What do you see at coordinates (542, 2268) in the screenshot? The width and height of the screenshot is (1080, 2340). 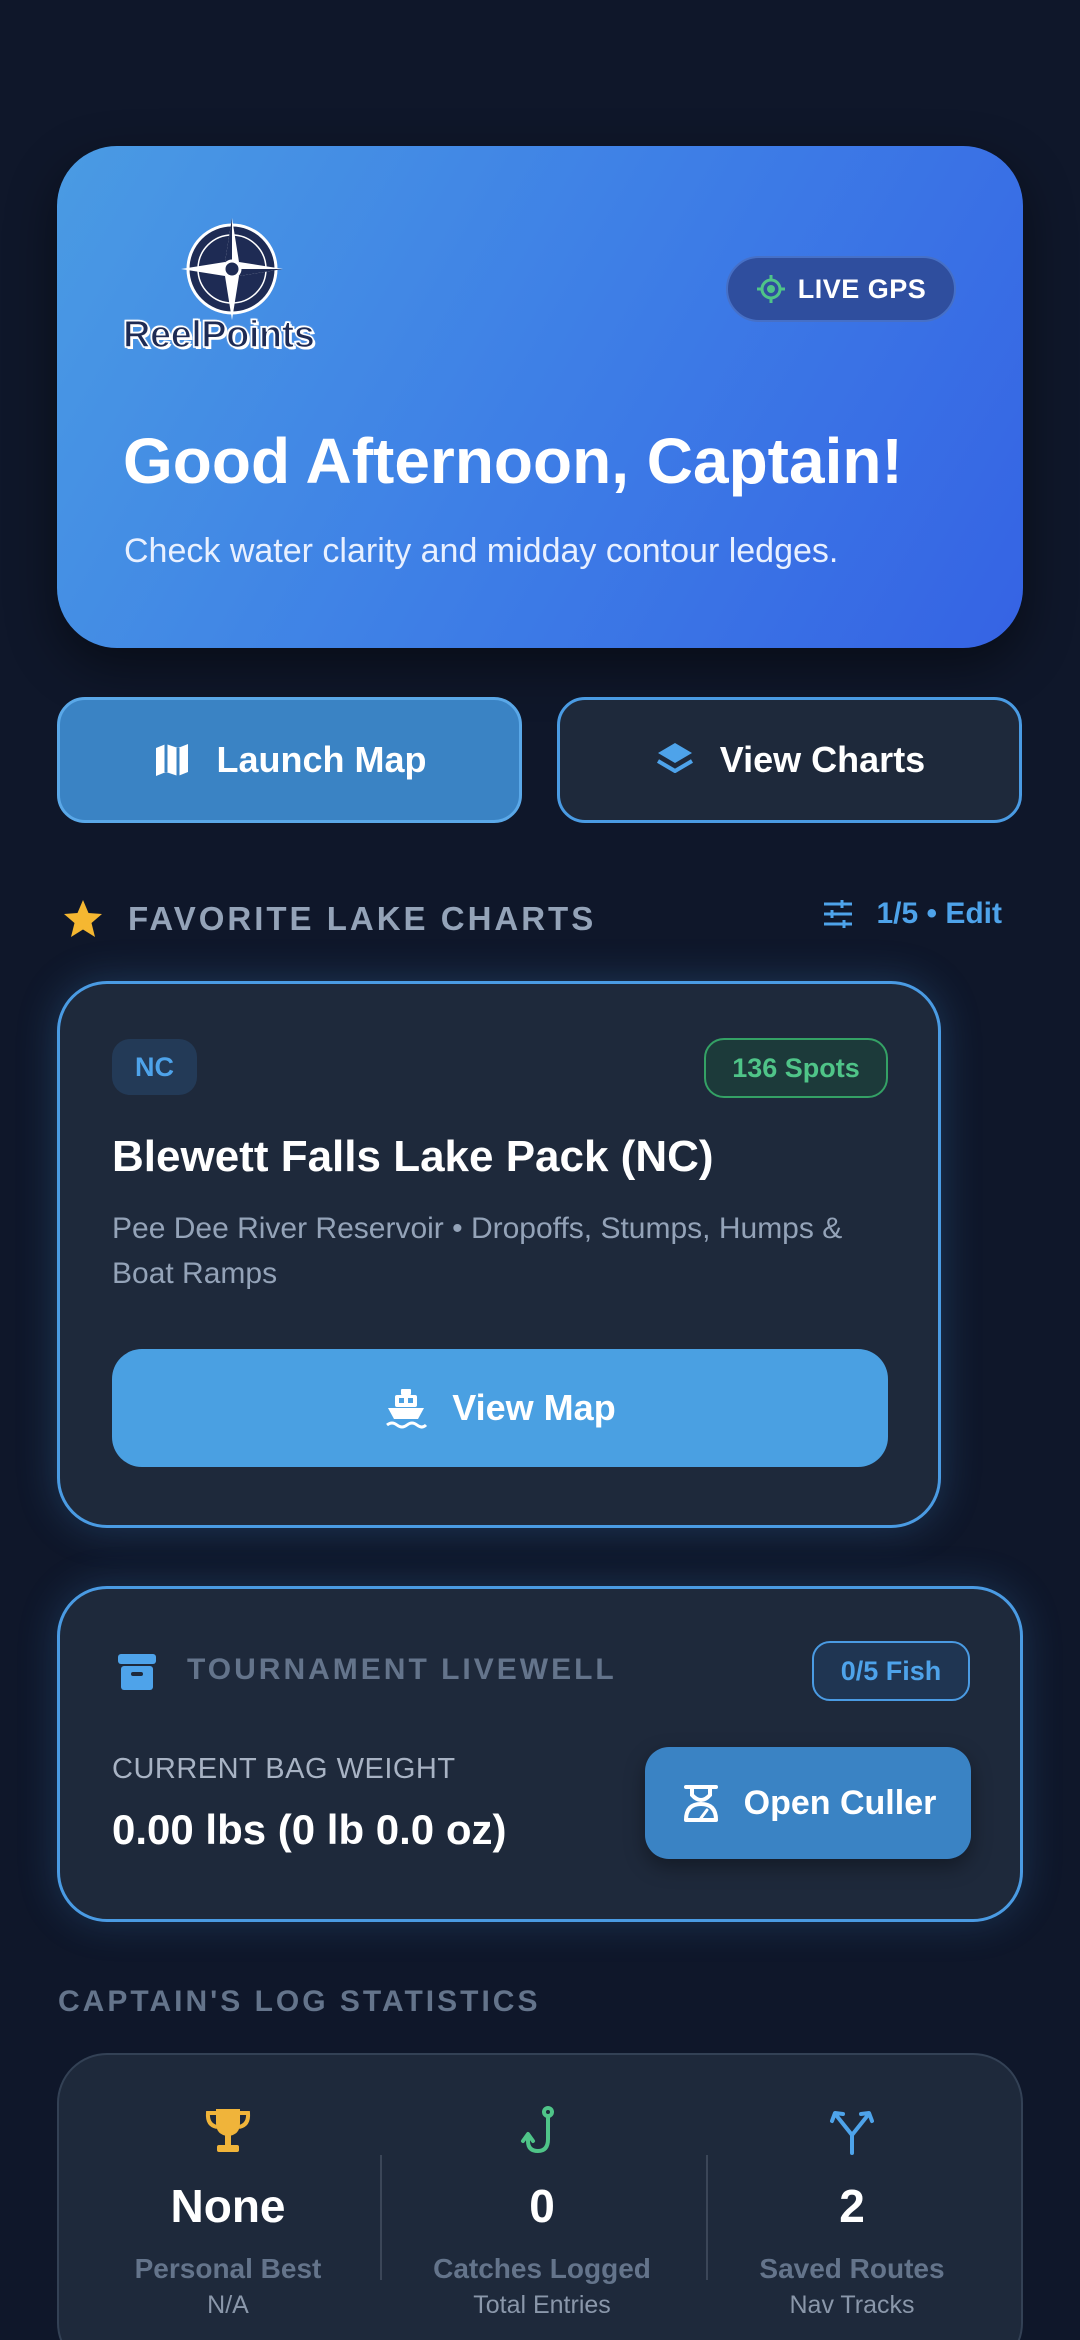 I see `stat-label: Catches Logged` at bounding box center [542, 2268].